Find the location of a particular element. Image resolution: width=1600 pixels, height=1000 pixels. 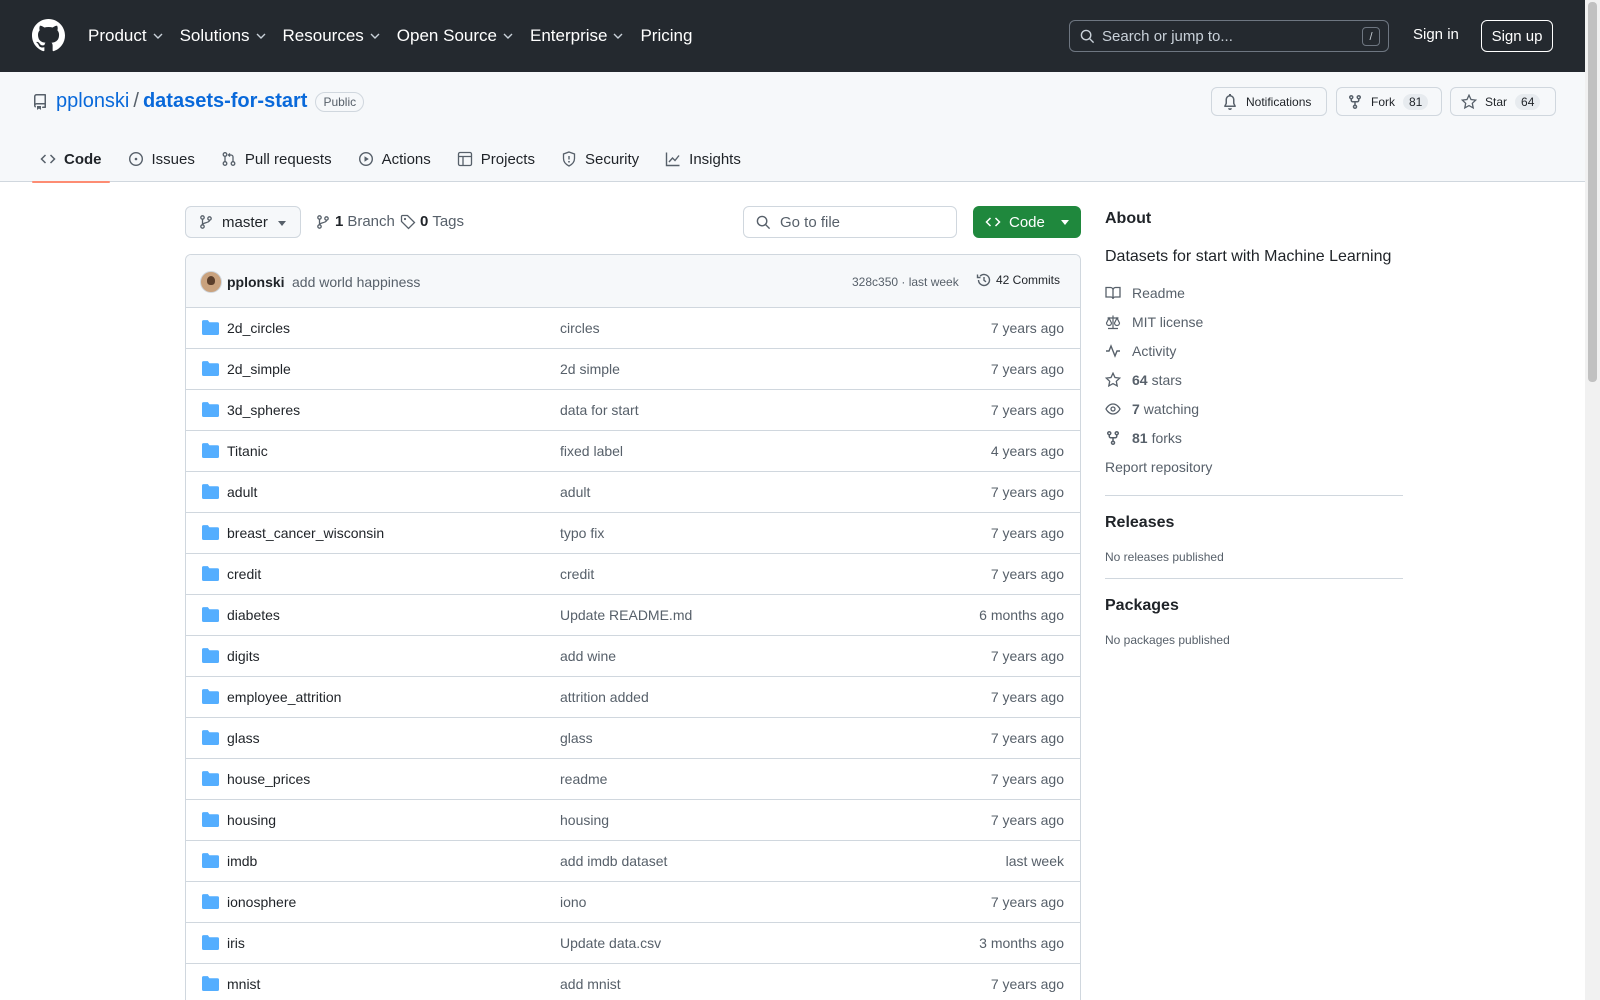

file-commit-message: readme is located at coordinates (583, 779).